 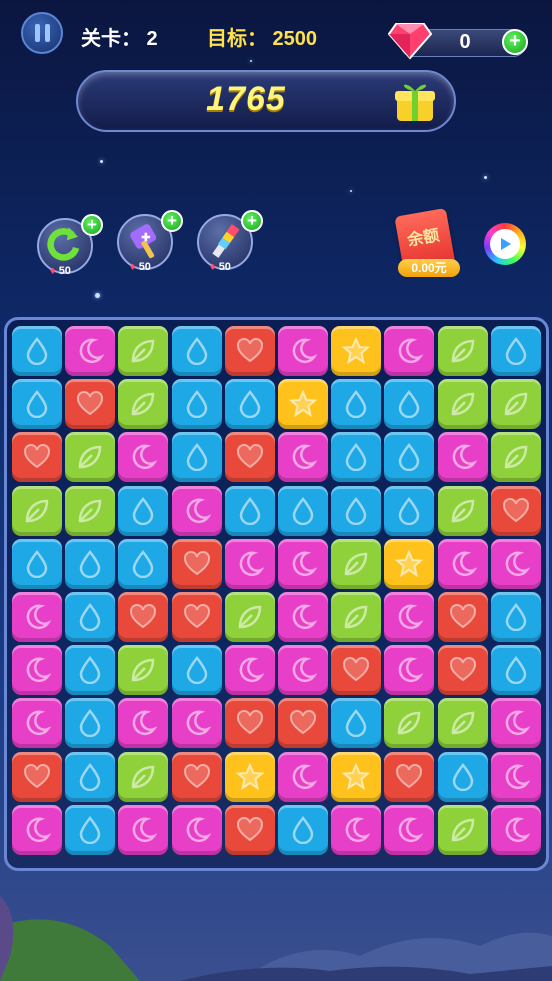 What do you see at coordinates (505, 244) in the screenshot?
I see `video-play-button` at bounding box center [505, 244].